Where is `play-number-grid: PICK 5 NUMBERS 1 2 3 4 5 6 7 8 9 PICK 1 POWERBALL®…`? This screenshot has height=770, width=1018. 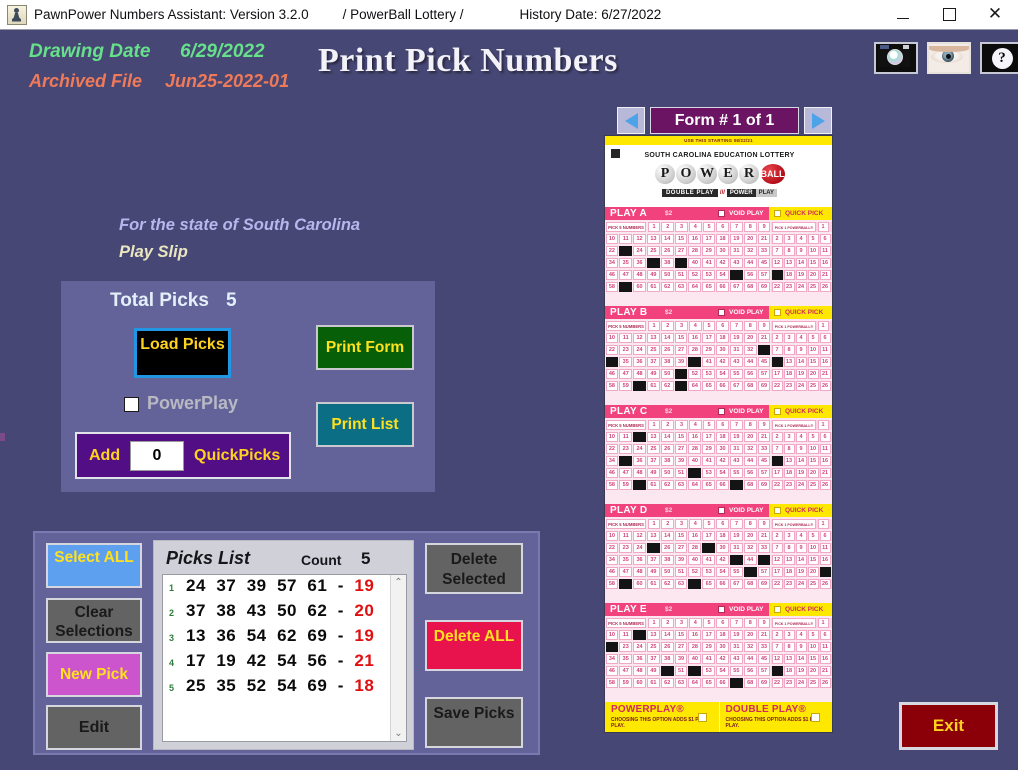
play-number-grid: PICK 5 NUMBERS 1 2 3 4 5 6 7 8 9 PICK 1 POWERBALL®… is located at coordinates (718, 659).